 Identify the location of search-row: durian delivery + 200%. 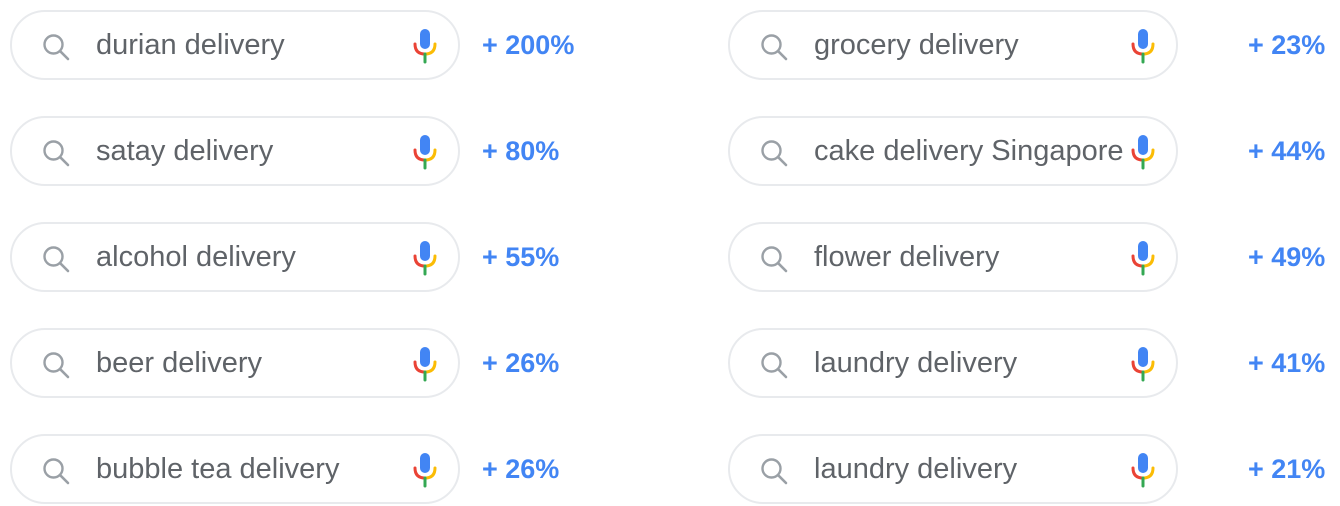
(320, 46).